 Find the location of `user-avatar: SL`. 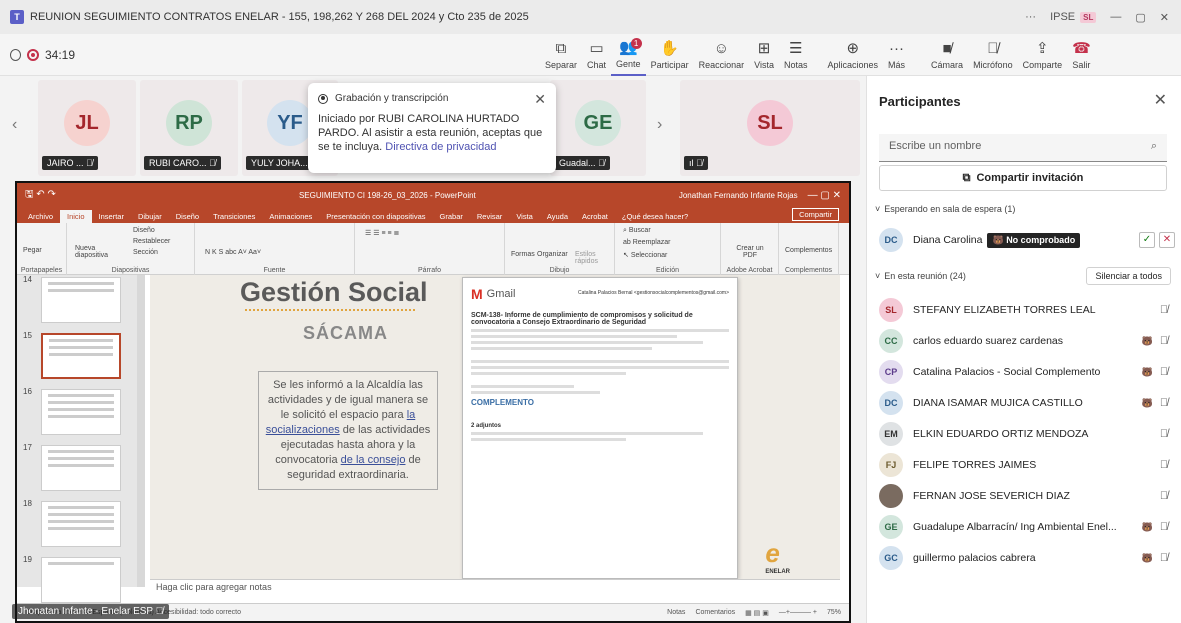

user-avatar: SL is located at coordinates (1088, 17).